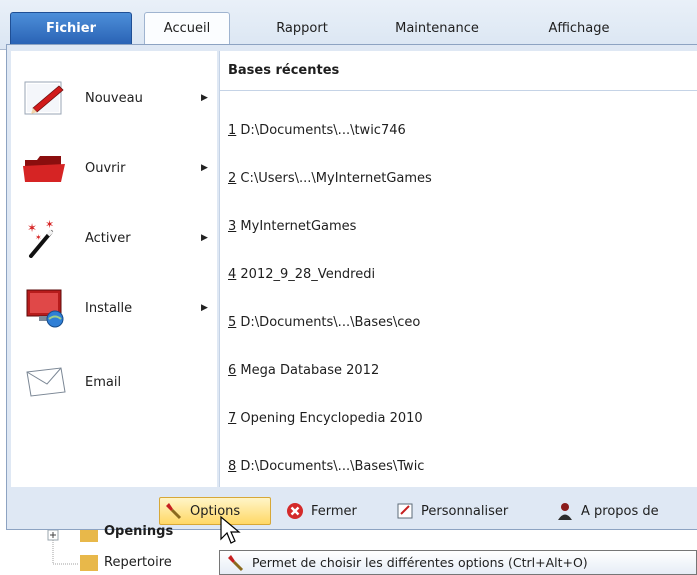 This screenshot has height=575, width=697. What do you see at coordinates (105, 168) in the screenshot?
I see `menu-item-label: Ouvrir` at bounding box center [105, 168].